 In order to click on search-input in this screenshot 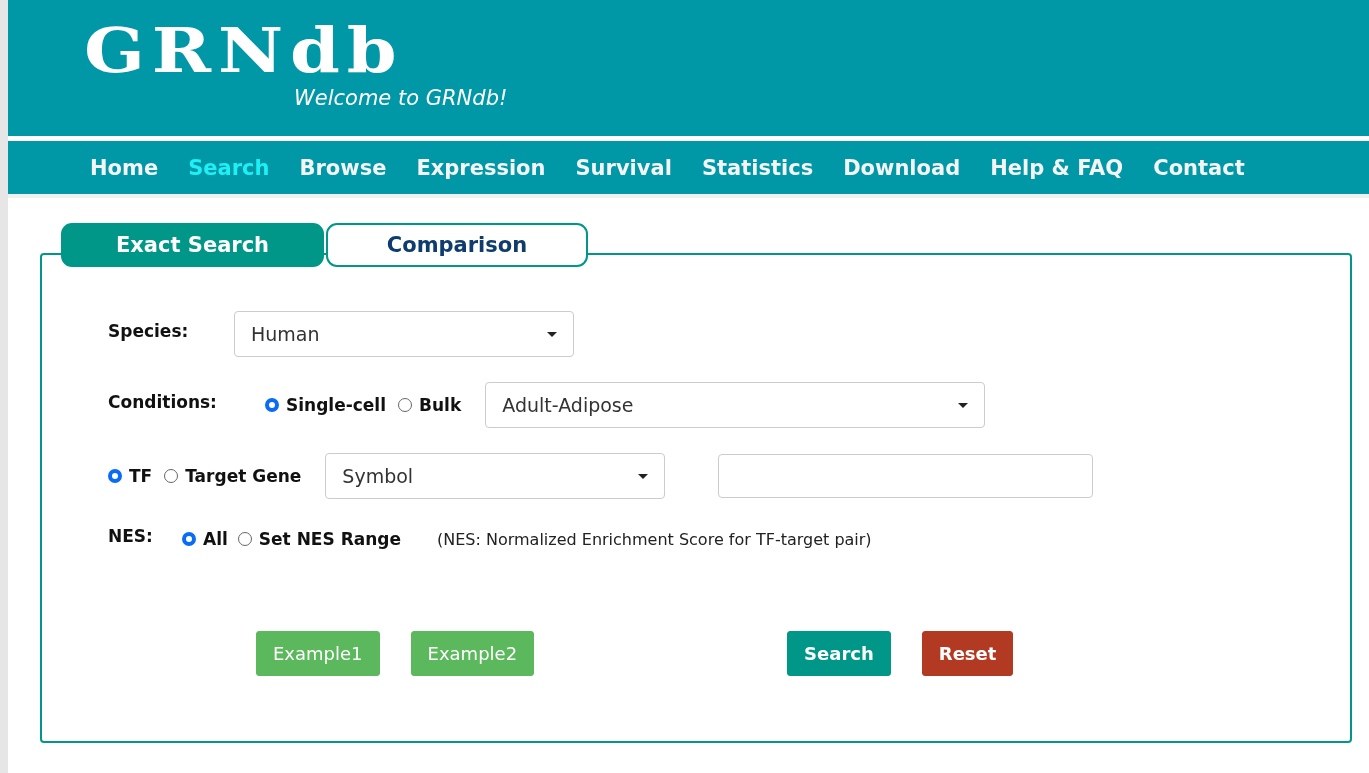, I will do `click(906, 476)`.